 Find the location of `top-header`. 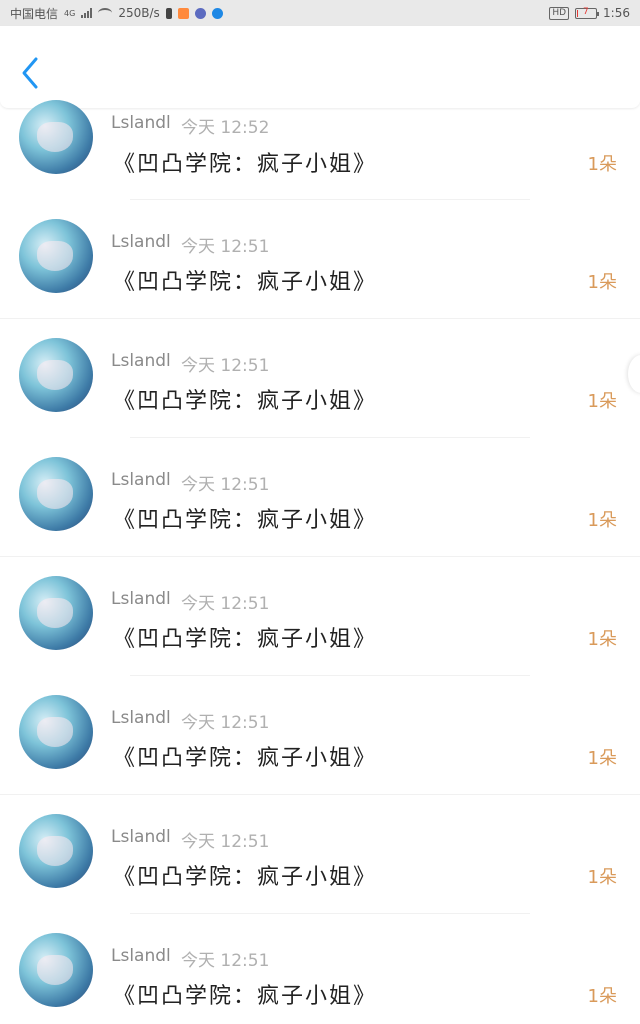

top-header is located at coordinates (320, 67).